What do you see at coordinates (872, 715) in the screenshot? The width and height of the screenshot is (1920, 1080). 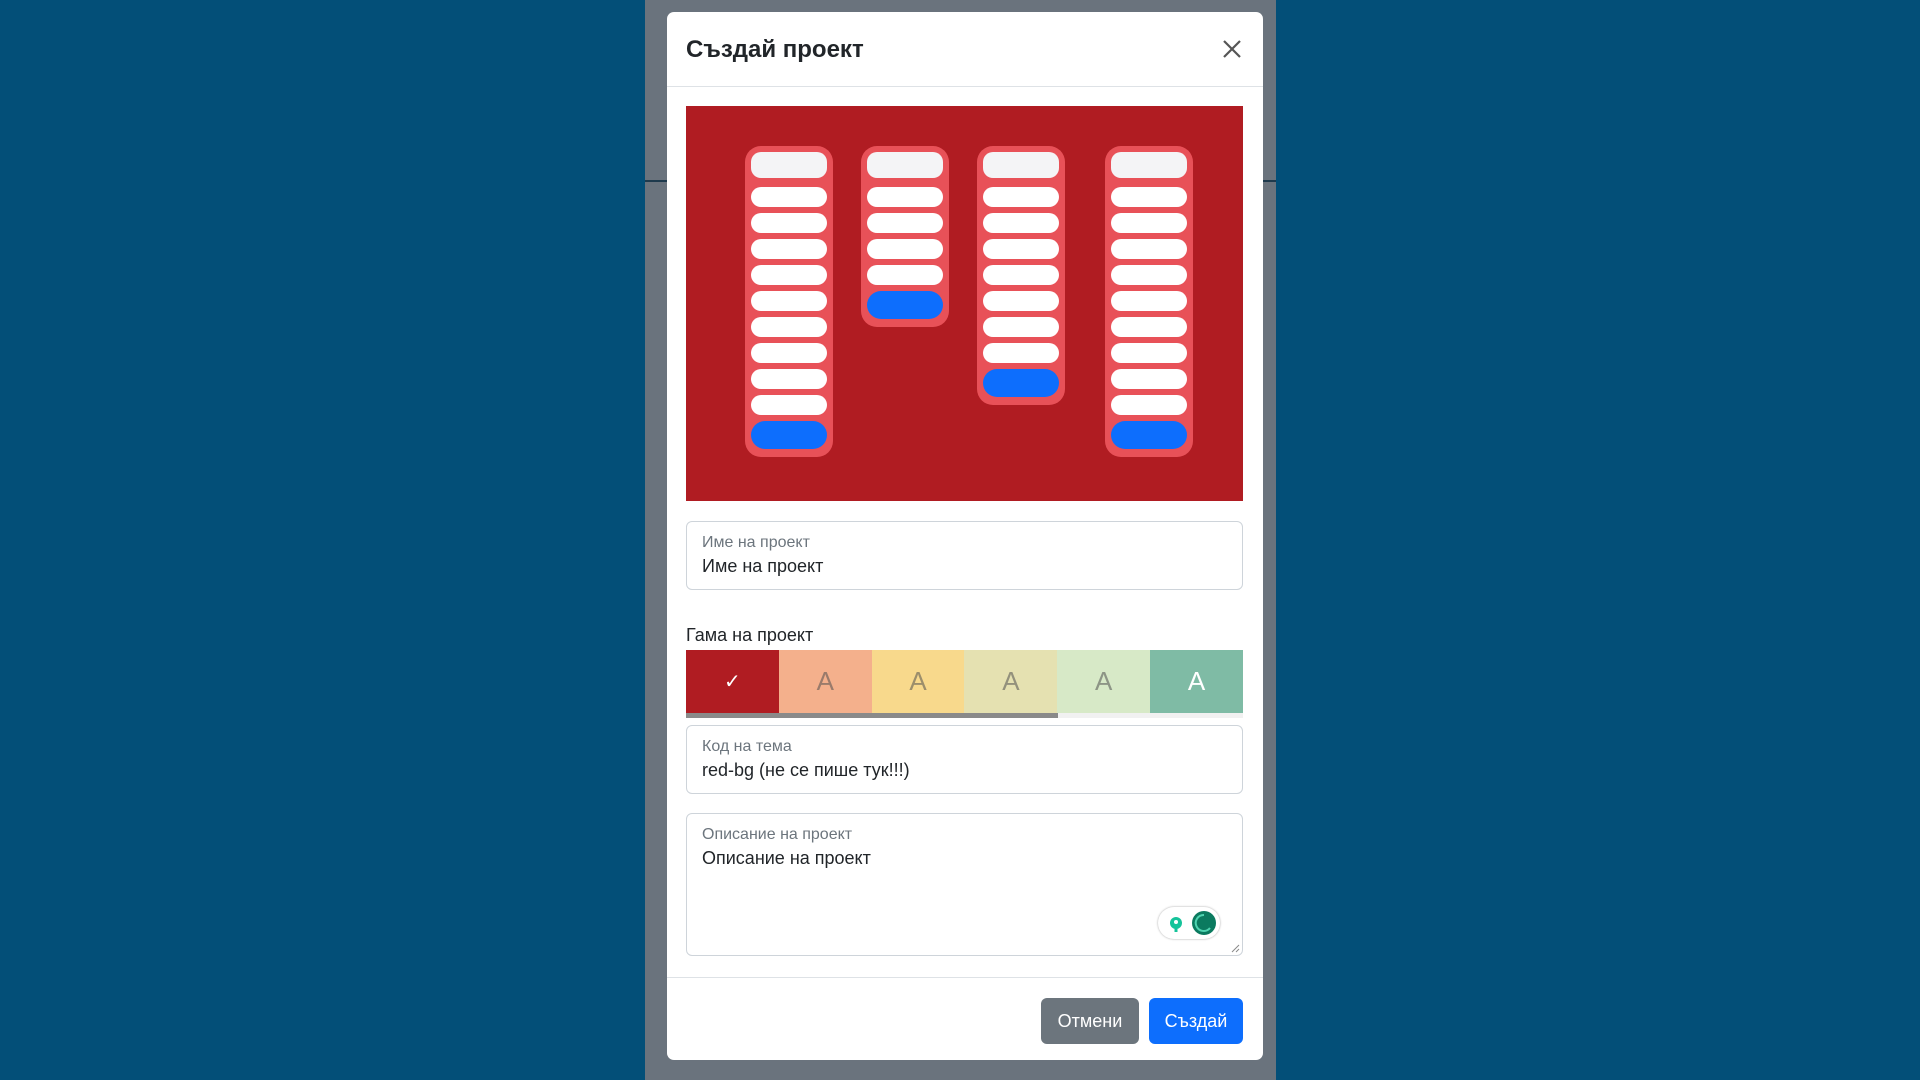 I see `palette-scrollbar-thumb` at bounding box center [872, 715].